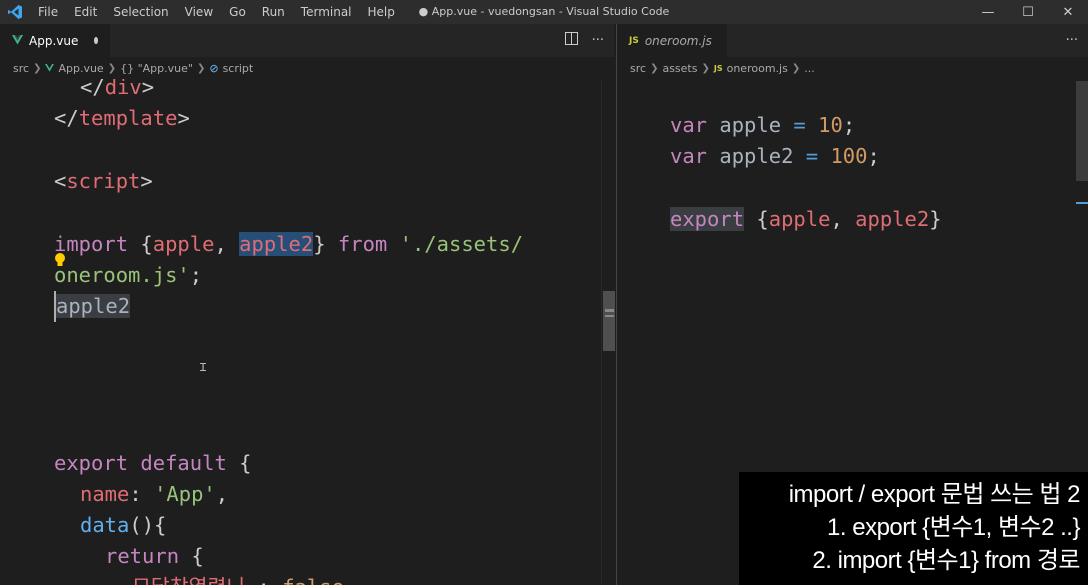  What do you see at coordinates (381, 12) in the screenshot?
I see `menu-help: Help` at bounding box center [381, 12].